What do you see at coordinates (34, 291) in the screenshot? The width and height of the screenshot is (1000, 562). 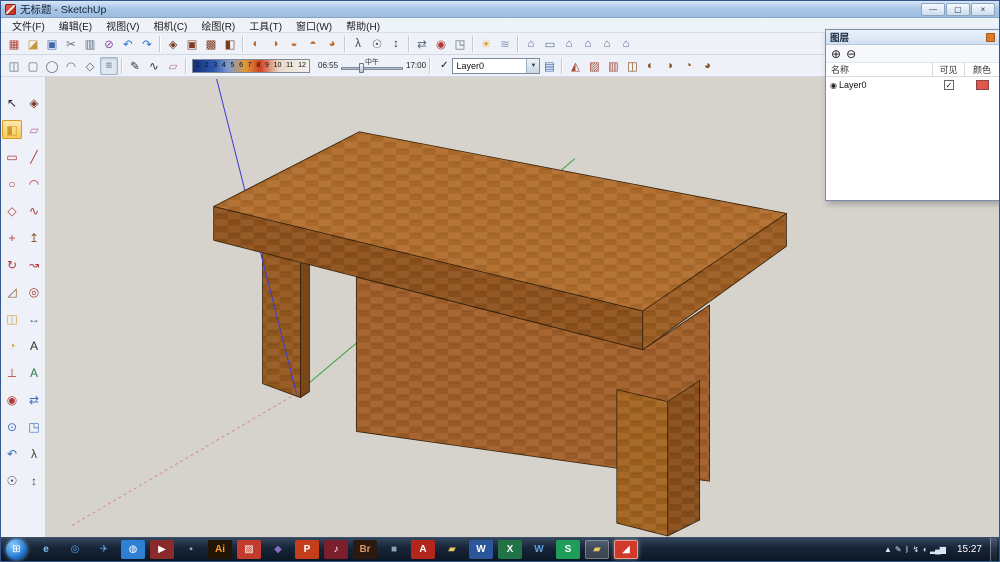 I see `offset-icon: ◎` at bounding box center [34, 291].